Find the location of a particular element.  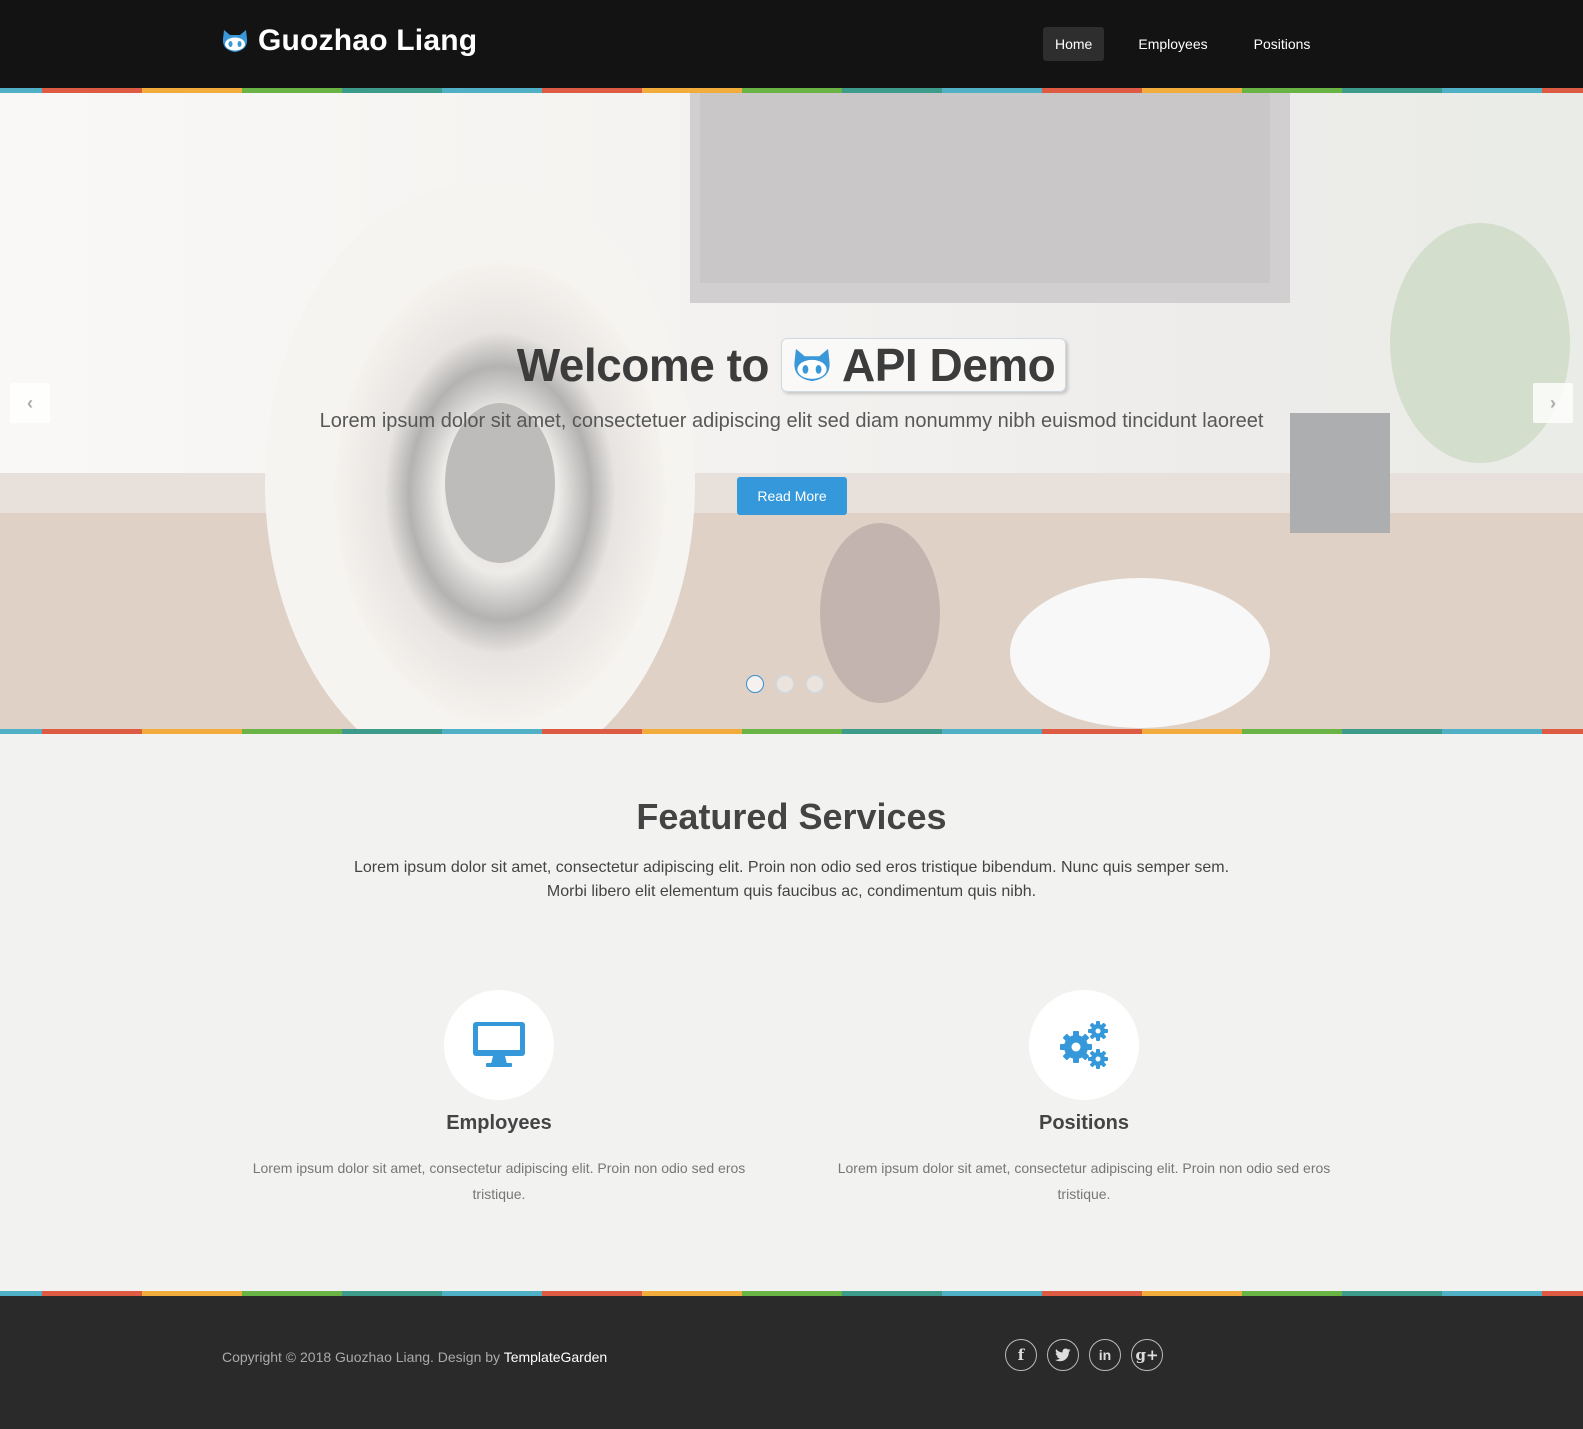

google-plus-glyph: g+ is located at coordinates (1147, 1355).